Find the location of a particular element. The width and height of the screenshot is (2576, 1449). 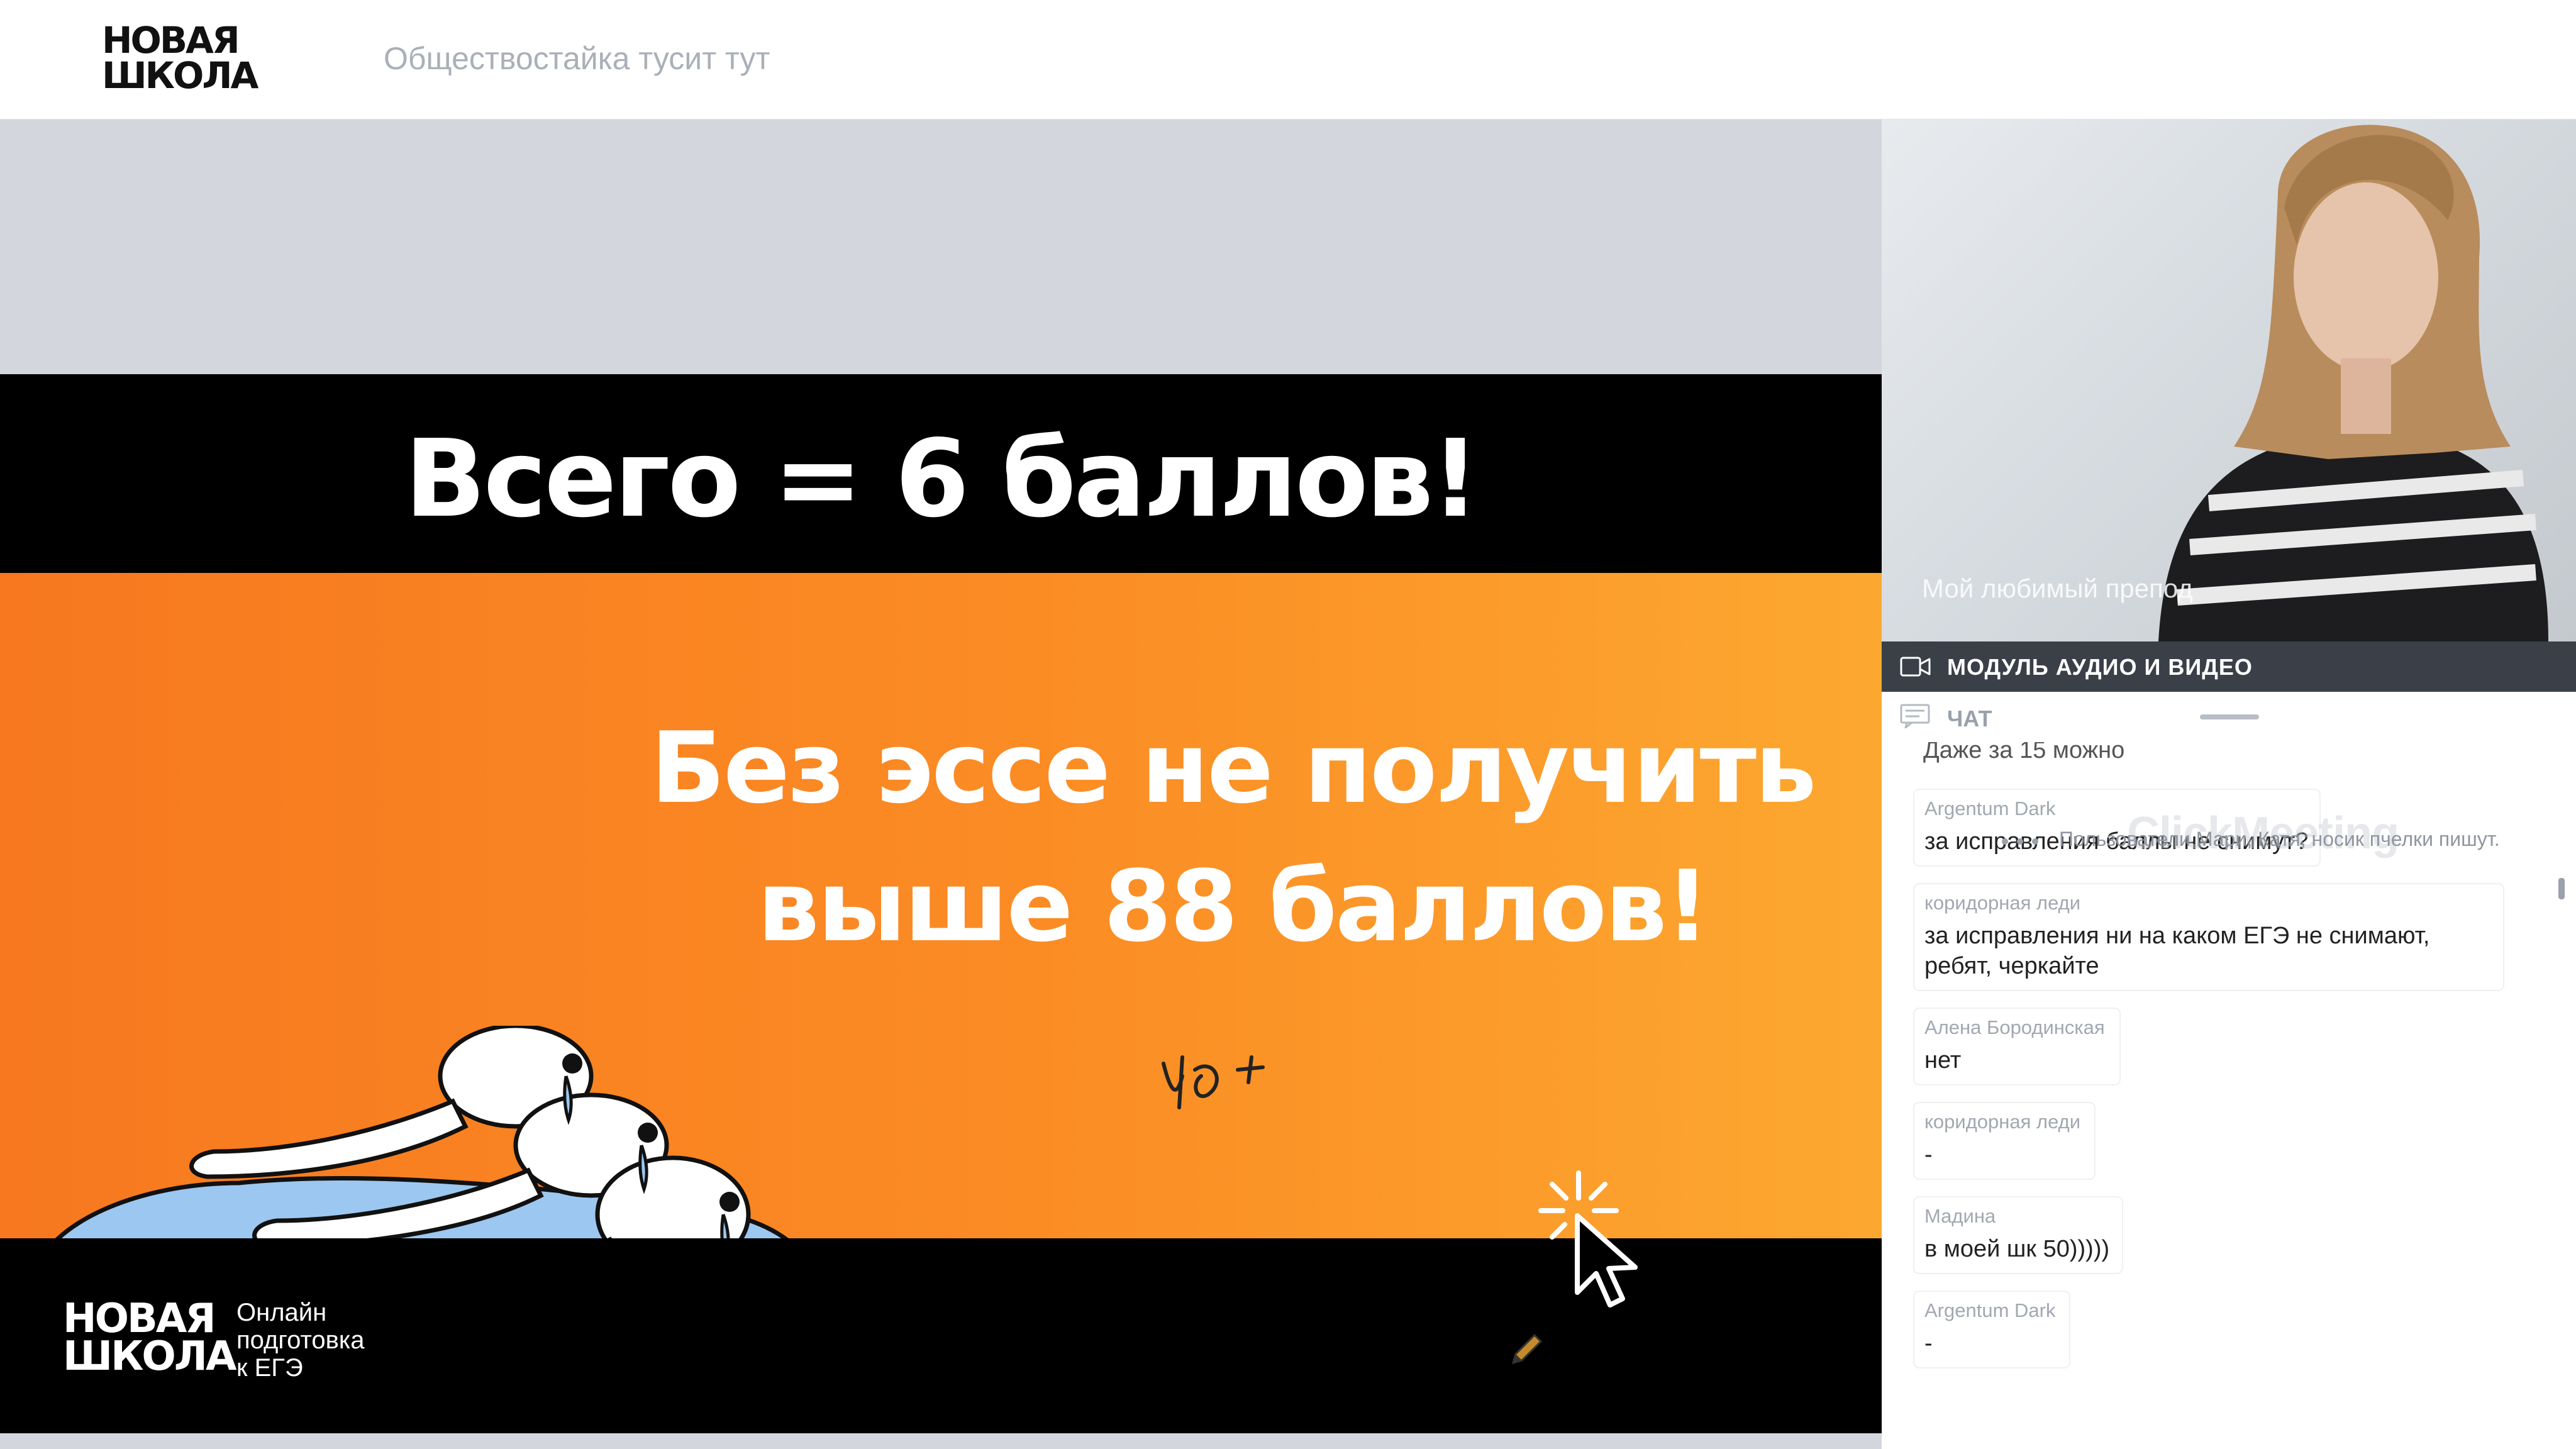

chat-message: Мадина в моей шк 50))))) is located at coordinates (2018, 1235).